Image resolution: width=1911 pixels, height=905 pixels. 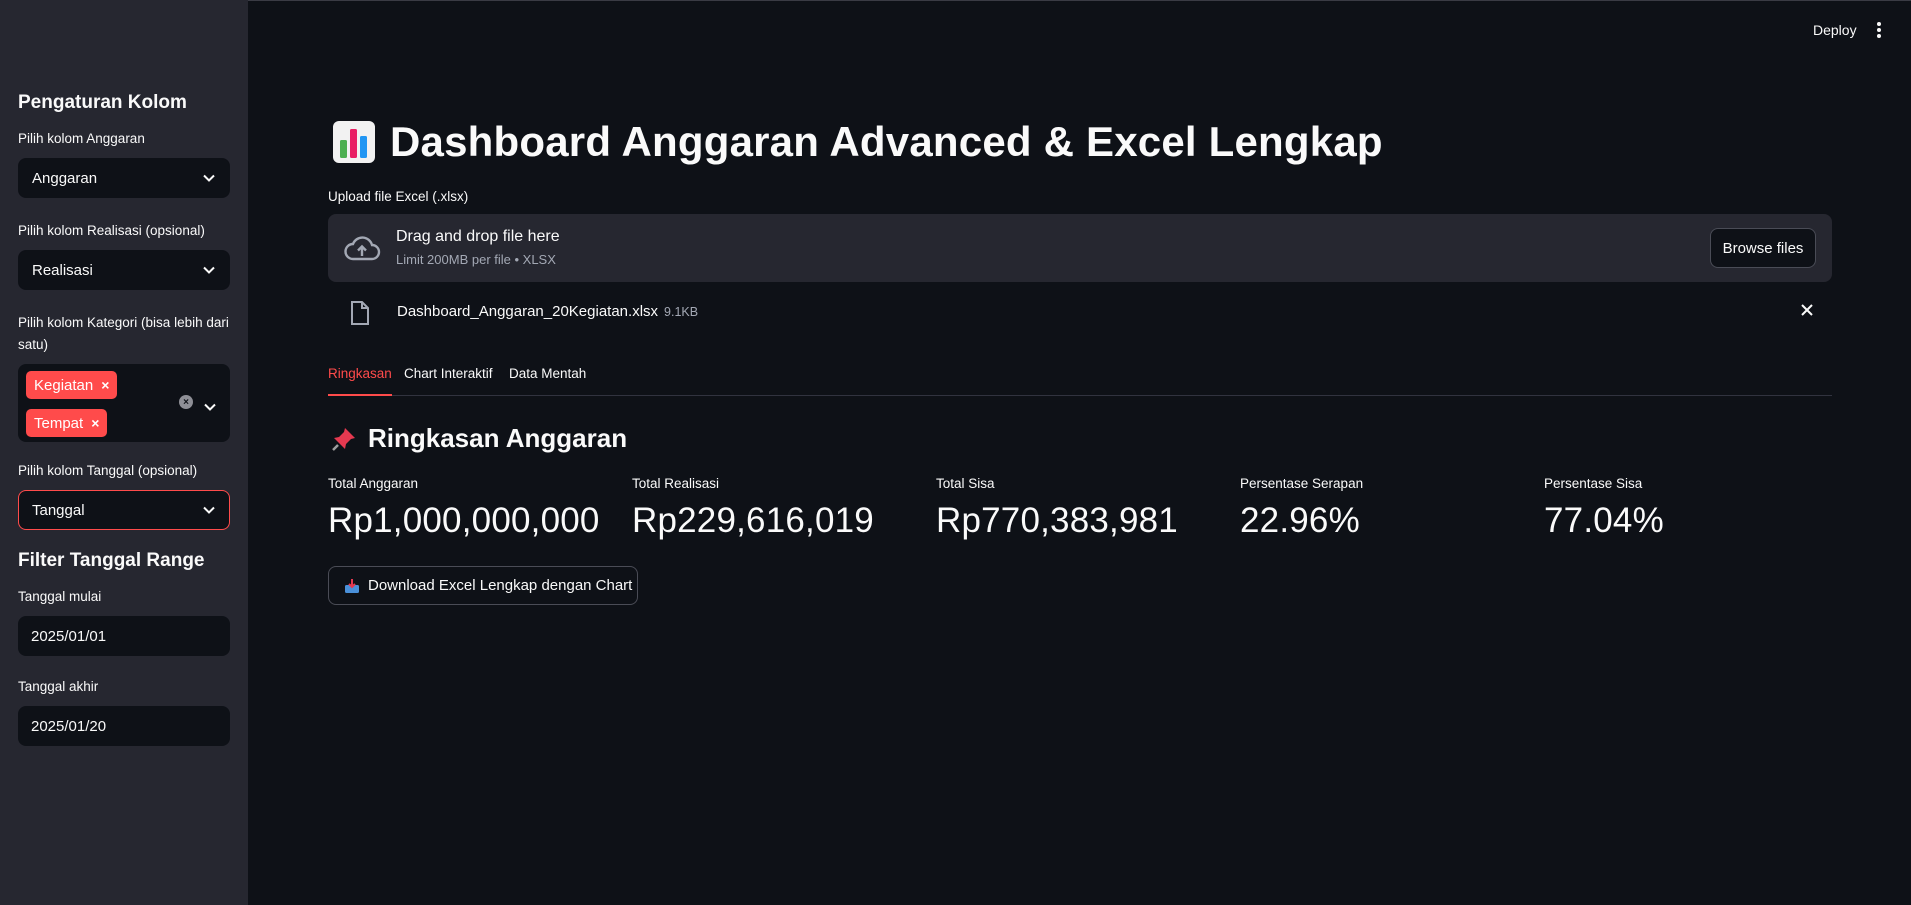 I want to click on clear-all-icon: ×, so click(x=186, y=402).